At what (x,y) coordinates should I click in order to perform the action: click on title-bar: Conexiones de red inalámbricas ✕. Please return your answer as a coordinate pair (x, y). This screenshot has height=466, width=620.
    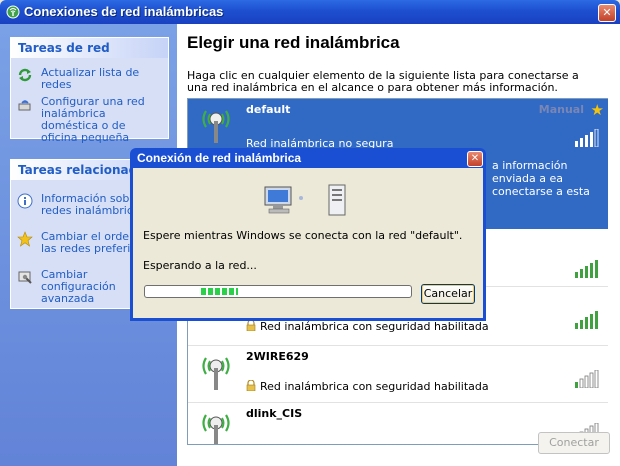
    Looking at the image, I should click on (310, 12).